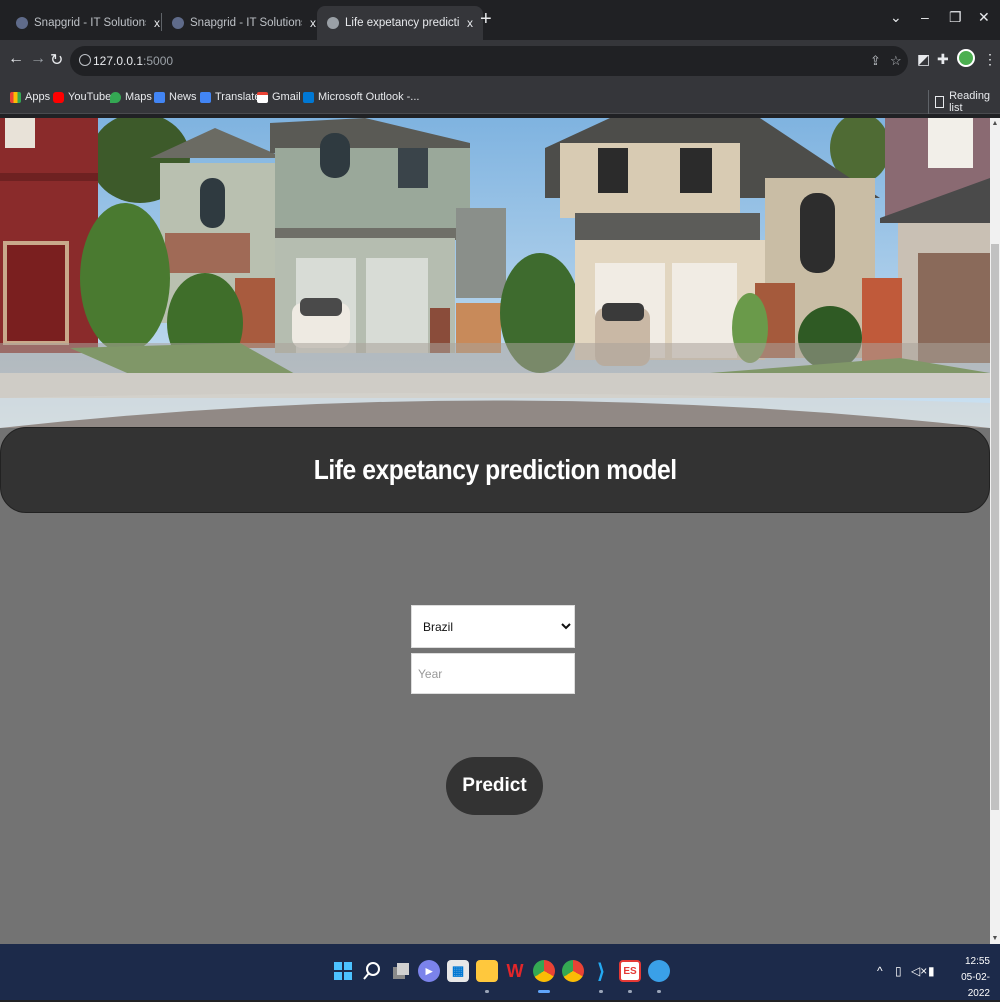 The height and width of the screenshot is (1002, 1000). I want to click on translate-icon, so click(205, 97).